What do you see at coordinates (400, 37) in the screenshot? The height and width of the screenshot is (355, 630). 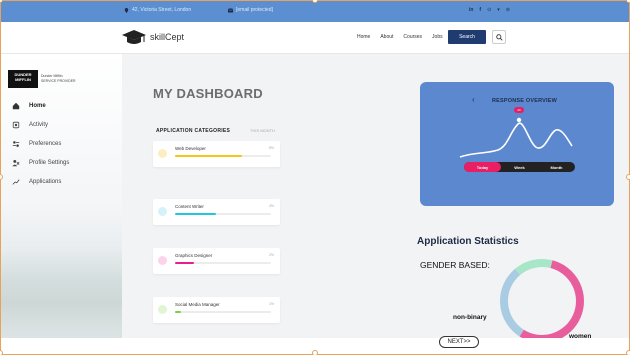 I see `nav-links: Home About Courses Jobs` at bounding box center [400, 37].